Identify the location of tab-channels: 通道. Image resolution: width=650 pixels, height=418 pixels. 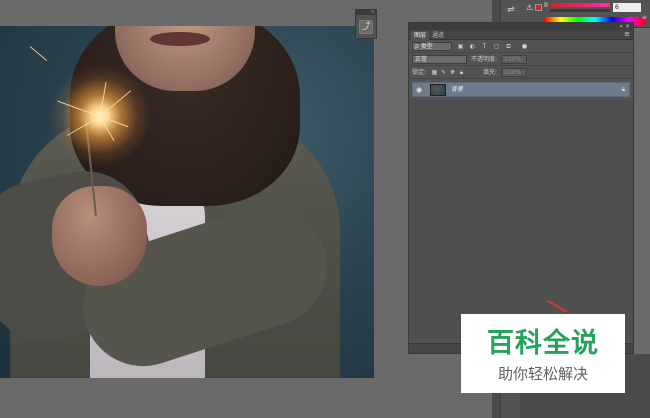
(438, 35).